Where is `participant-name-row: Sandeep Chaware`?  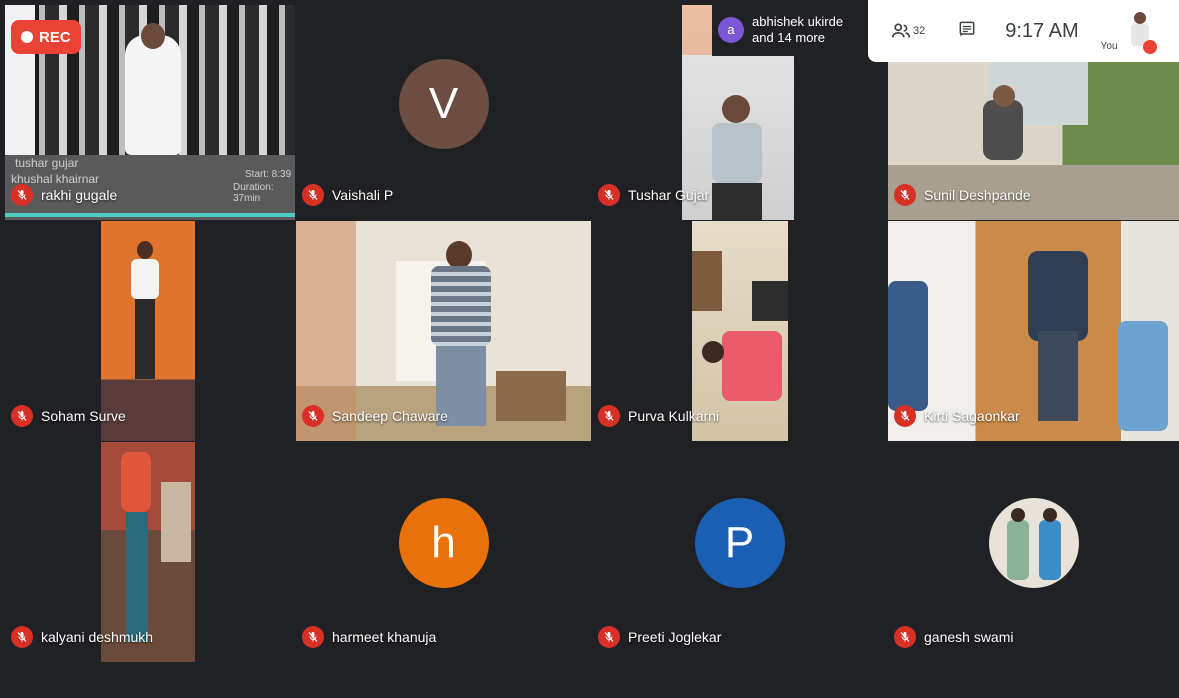 participant-name-row: Sandeep Chaware is located at coordinates (375, 416).